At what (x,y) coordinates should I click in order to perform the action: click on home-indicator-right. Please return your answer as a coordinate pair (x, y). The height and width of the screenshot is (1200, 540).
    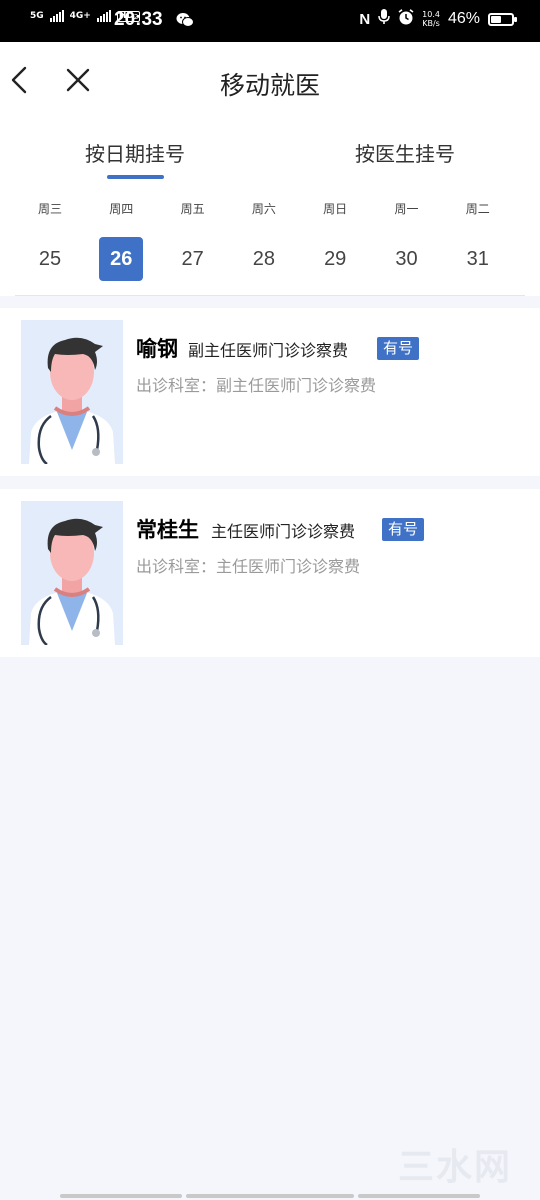
    Looking at the image, I should click on (419, 1196).